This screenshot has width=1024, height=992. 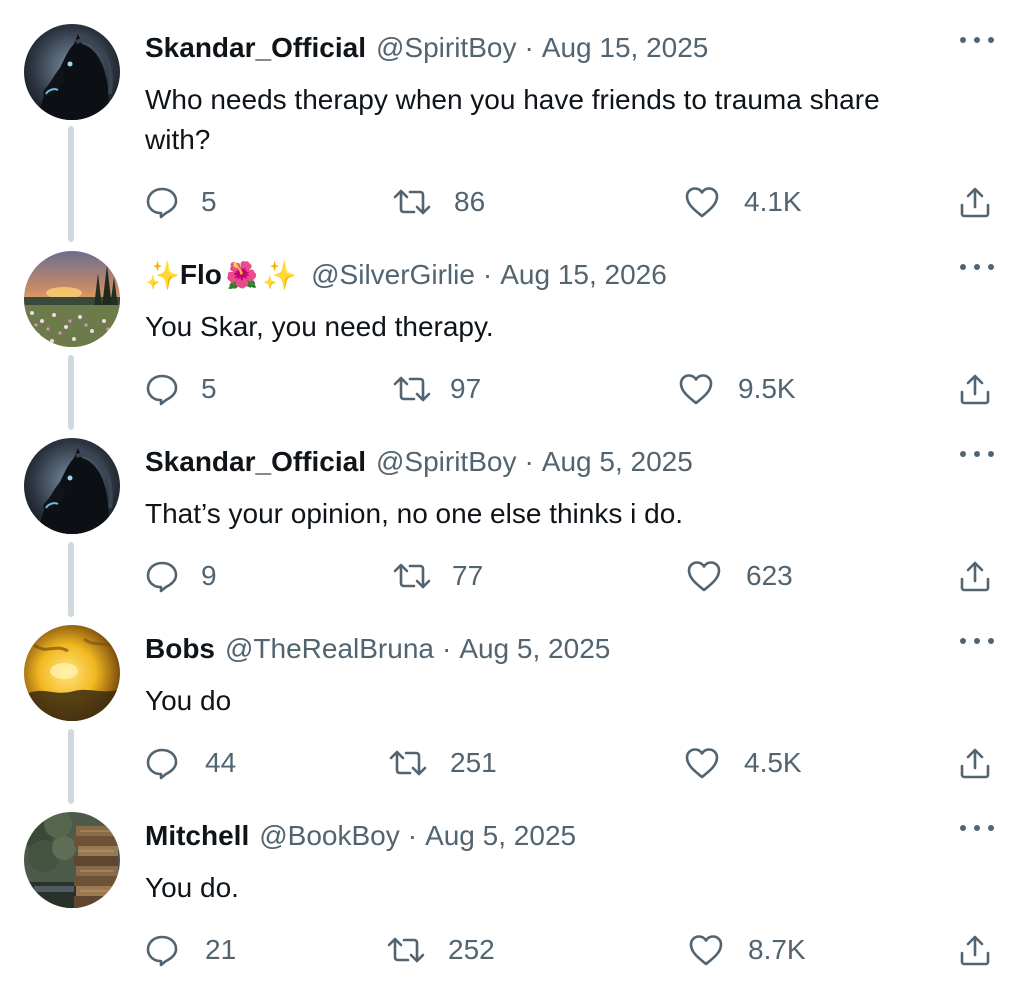 What do you see at coordinates (625, 48) in the screenshot?
I see `timestamp: Aug 15, 2025` at bounding box center [625, 48].